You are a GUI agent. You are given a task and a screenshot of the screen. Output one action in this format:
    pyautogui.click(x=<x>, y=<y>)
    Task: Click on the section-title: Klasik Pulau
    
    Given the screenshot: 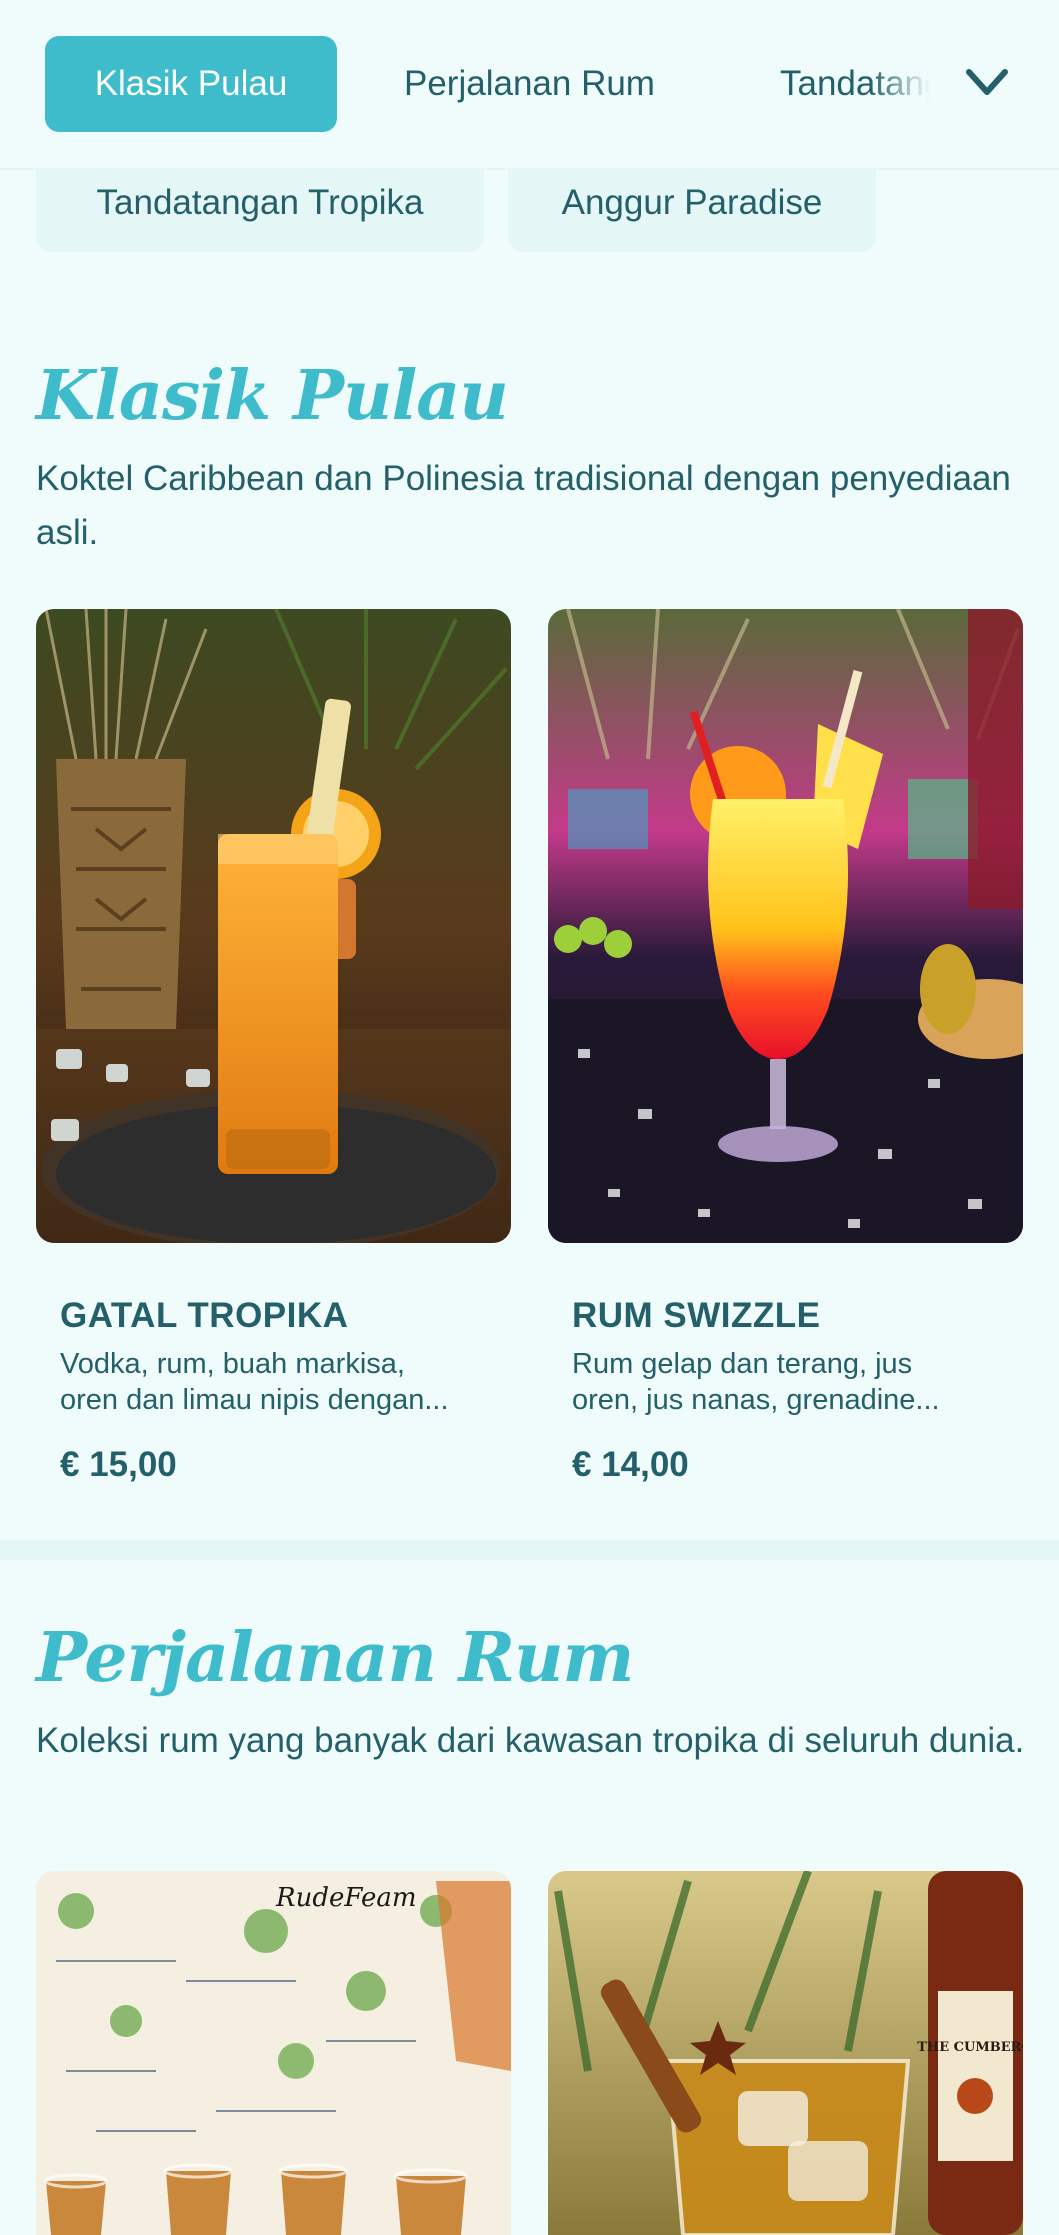 What is the action you would take?
    pyautogui.click(x=272, y=396)
    